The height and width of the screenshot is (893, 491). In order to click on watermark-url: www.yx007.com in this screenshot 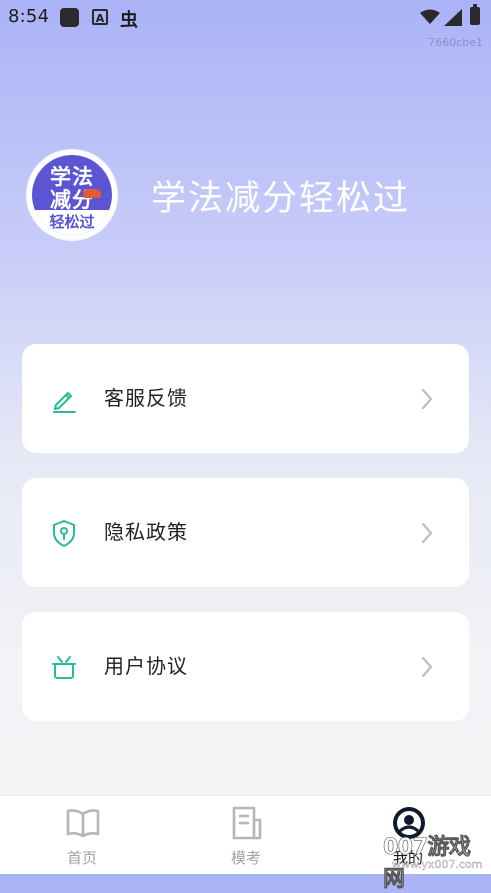, I will do `click(437, 864)`.